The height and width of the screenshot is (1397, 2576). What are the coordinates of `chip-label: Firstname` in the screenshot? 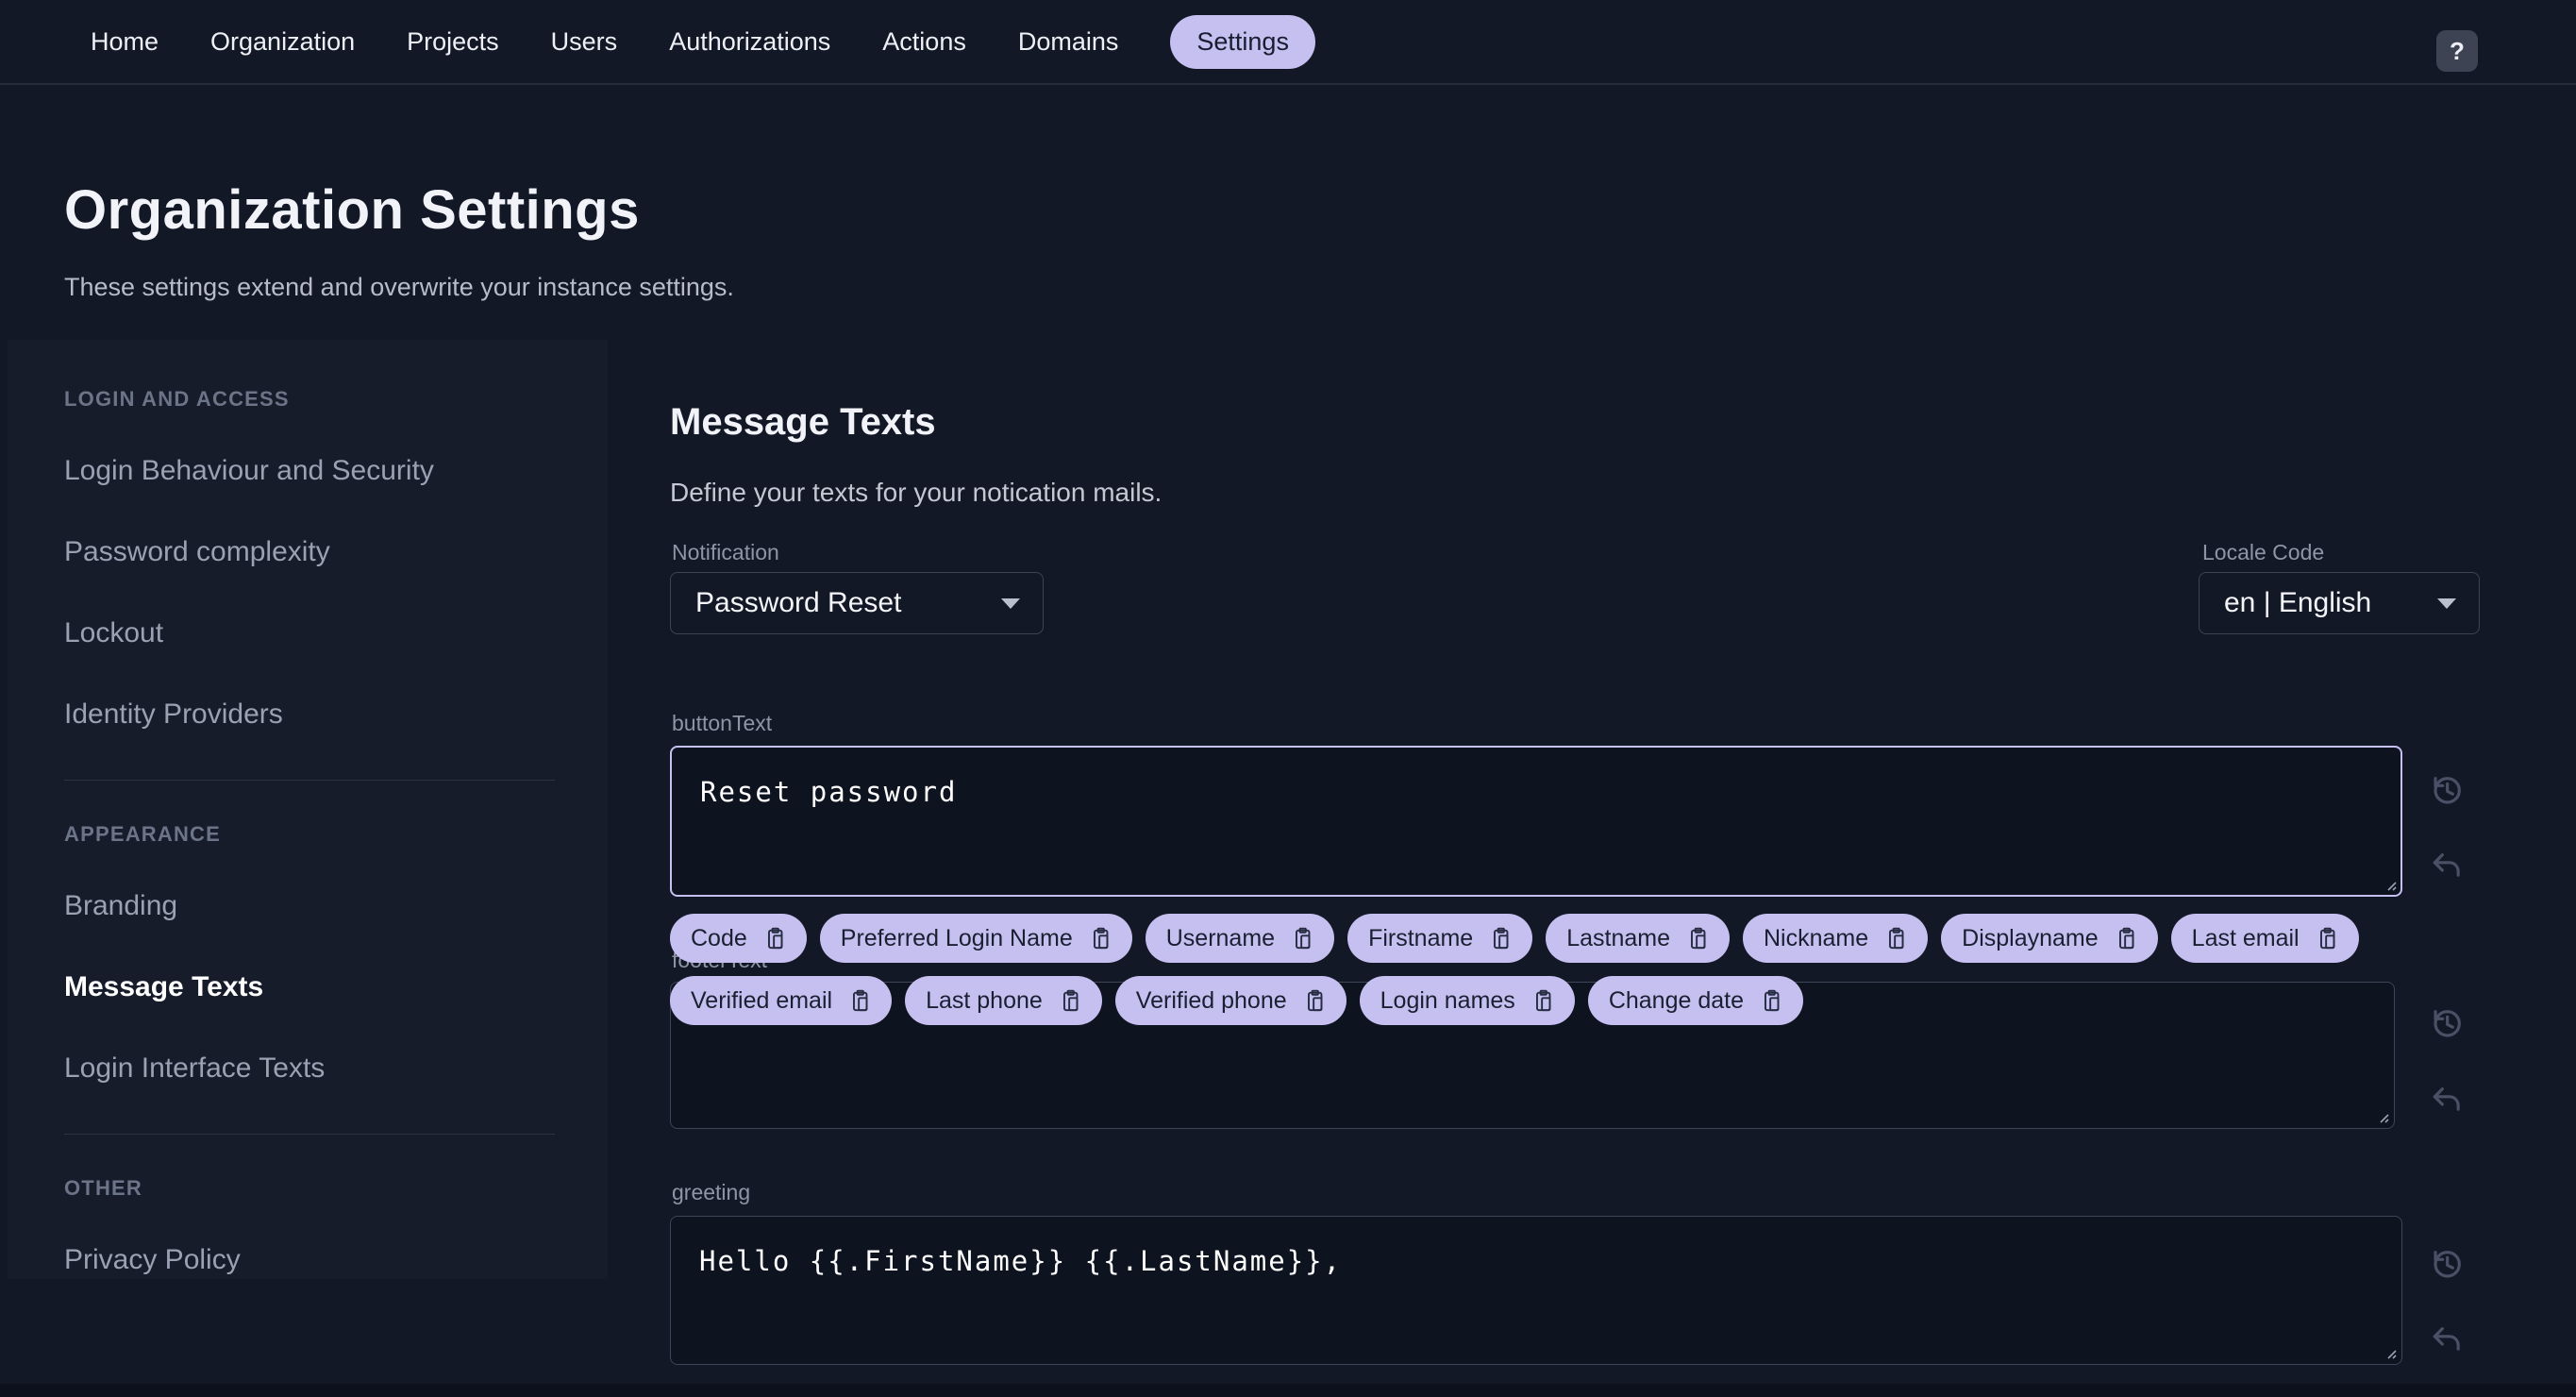 It's located at (1421, 937).